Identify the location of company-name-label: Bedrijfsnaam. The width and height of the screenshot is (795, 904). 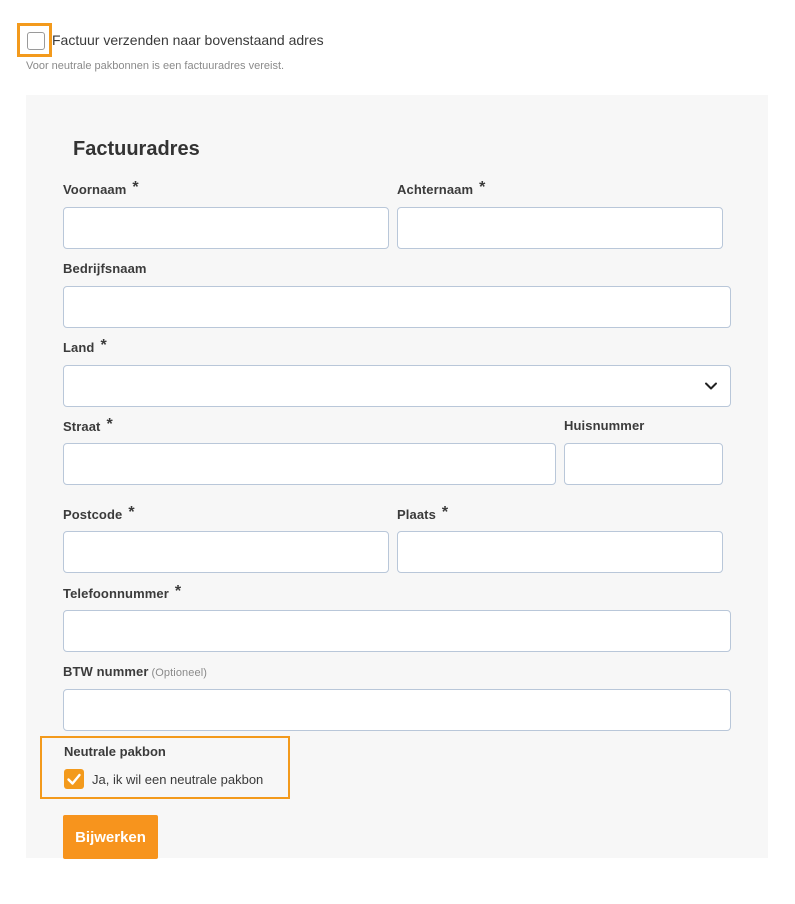
(105, 268).